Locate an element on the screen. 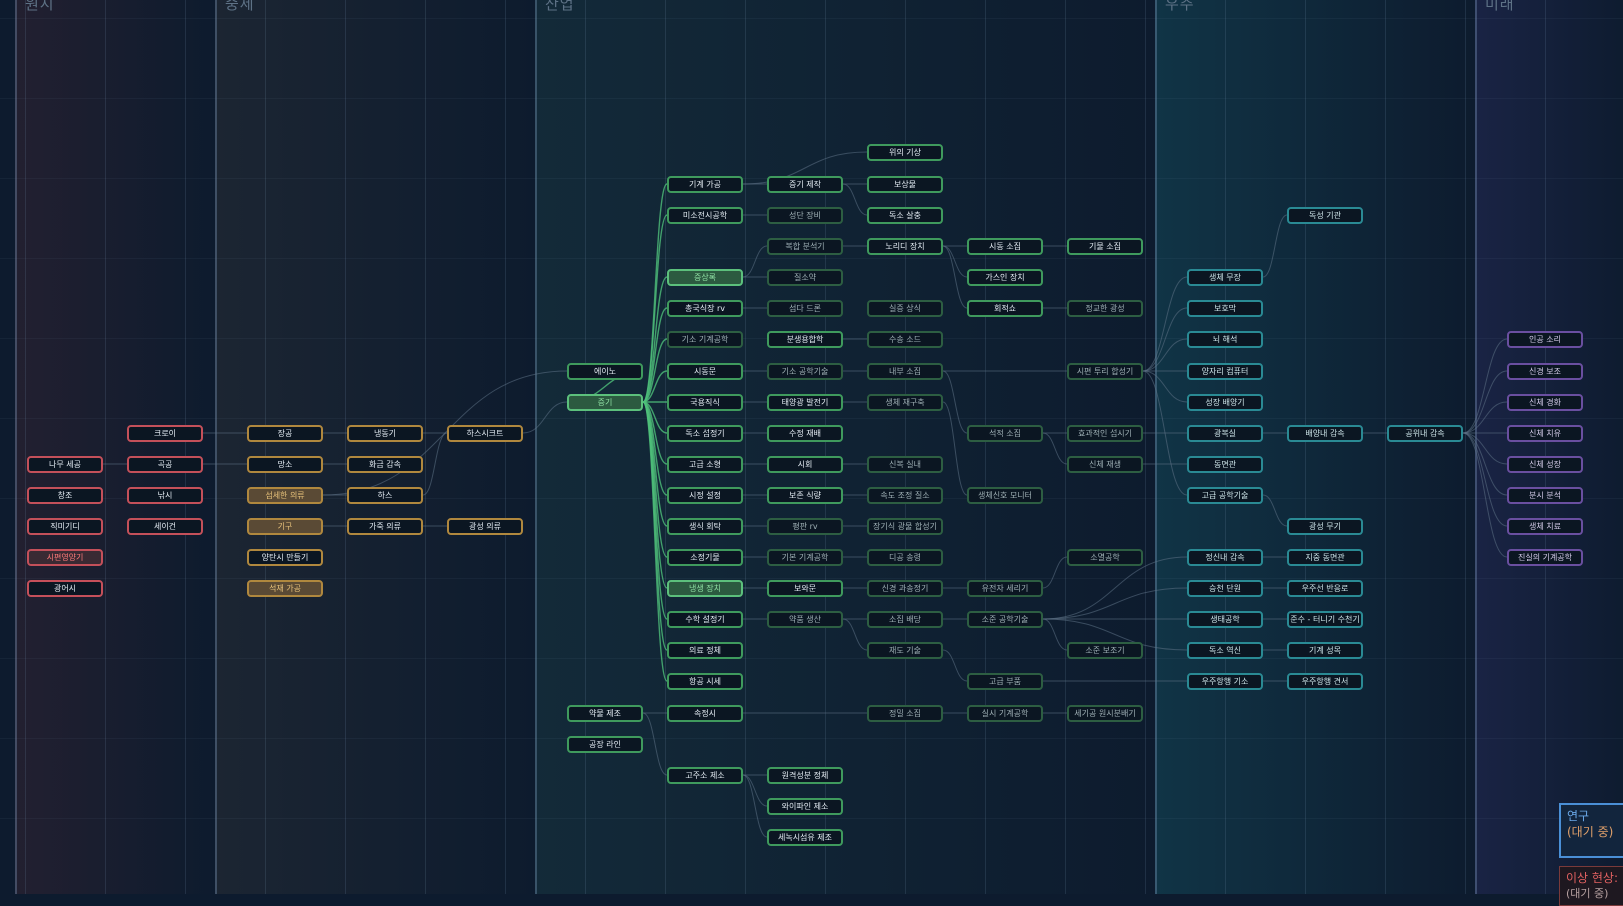 This screenshot has height=906, width=1623. tech-node-bio_eng: 분생용합학 is located at coordinates (805, 339).